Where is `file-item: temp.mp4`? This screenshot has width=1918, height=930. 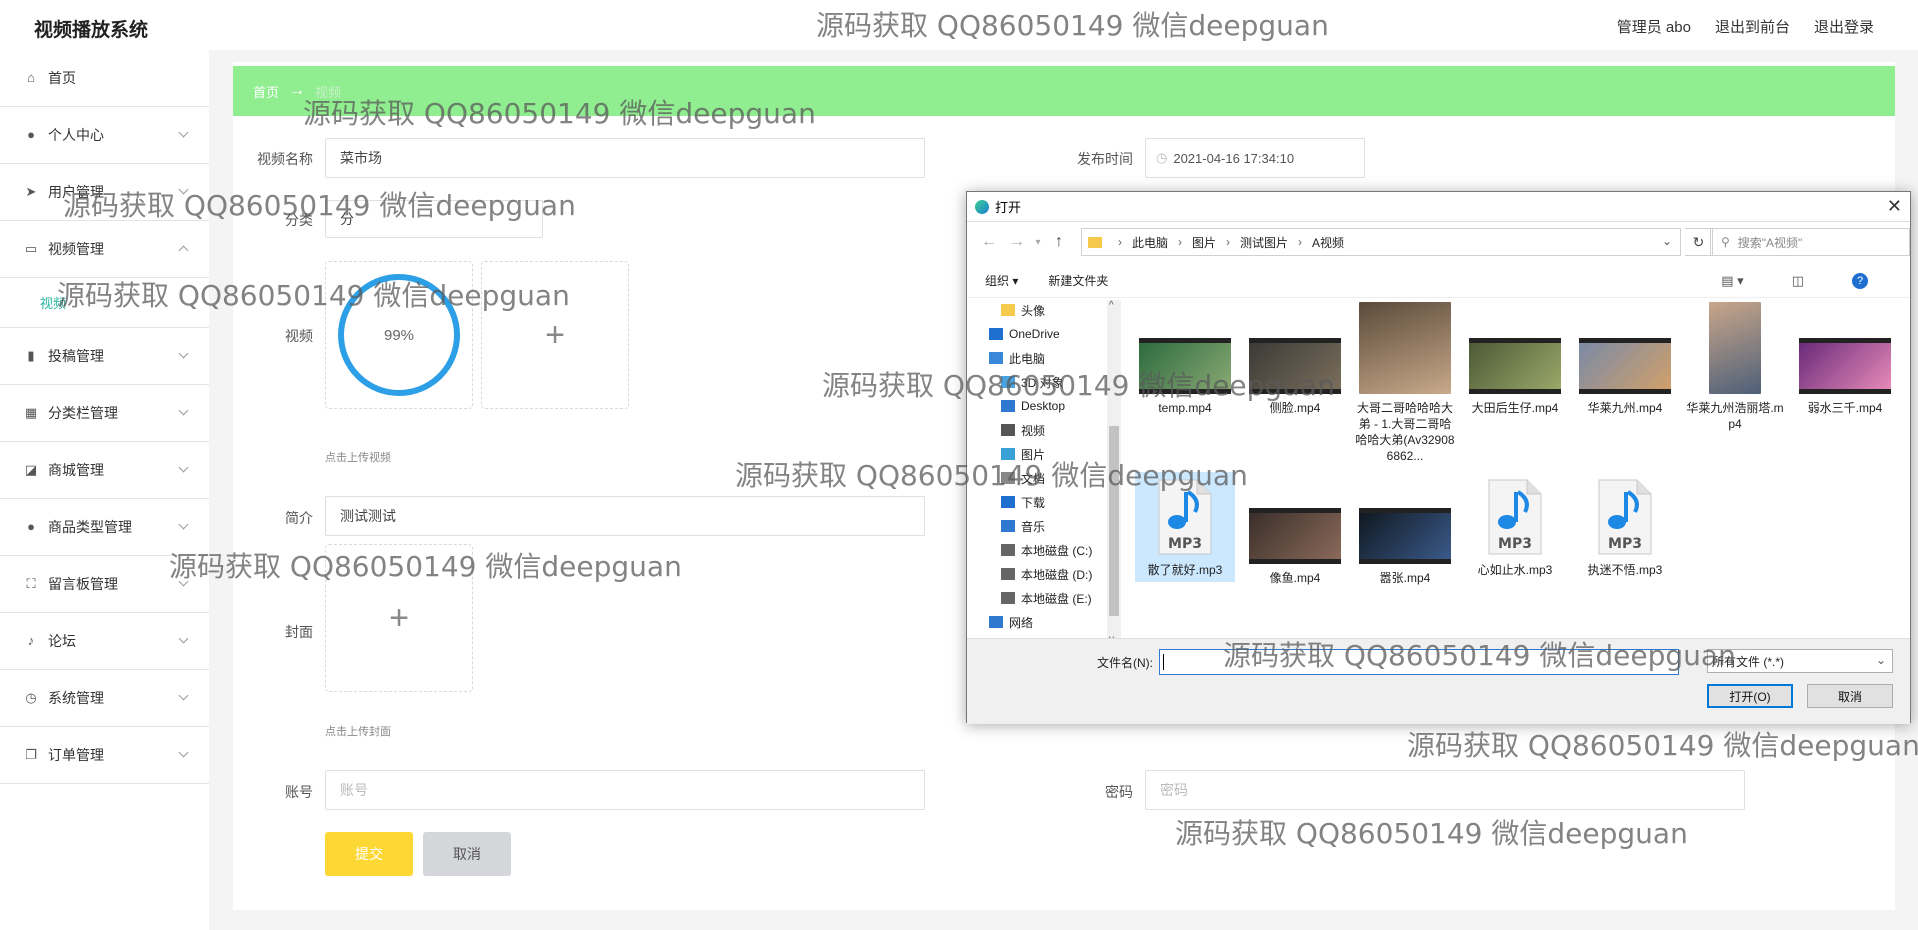 file-item: temp.mp4 is located at coordinates (1185, 361).